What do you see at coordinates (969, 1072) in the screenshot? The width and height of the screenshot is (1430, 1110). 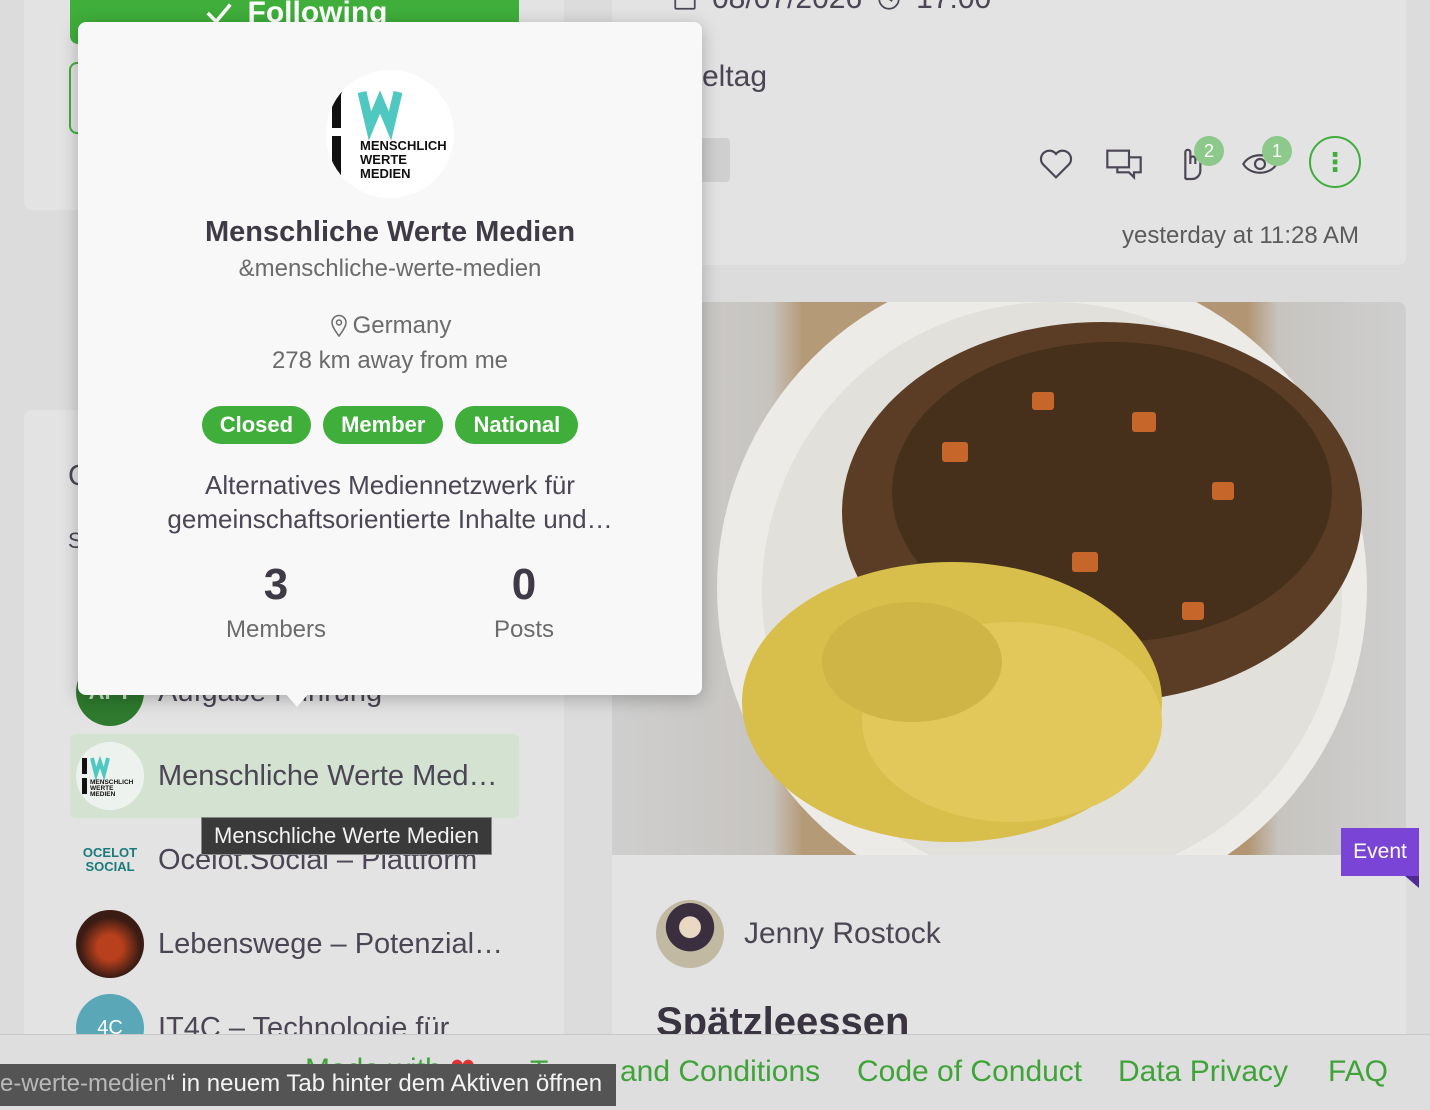 I see `footer-link-code-of-conduct: Code of Conduct` at bounding box center [969, 1072].